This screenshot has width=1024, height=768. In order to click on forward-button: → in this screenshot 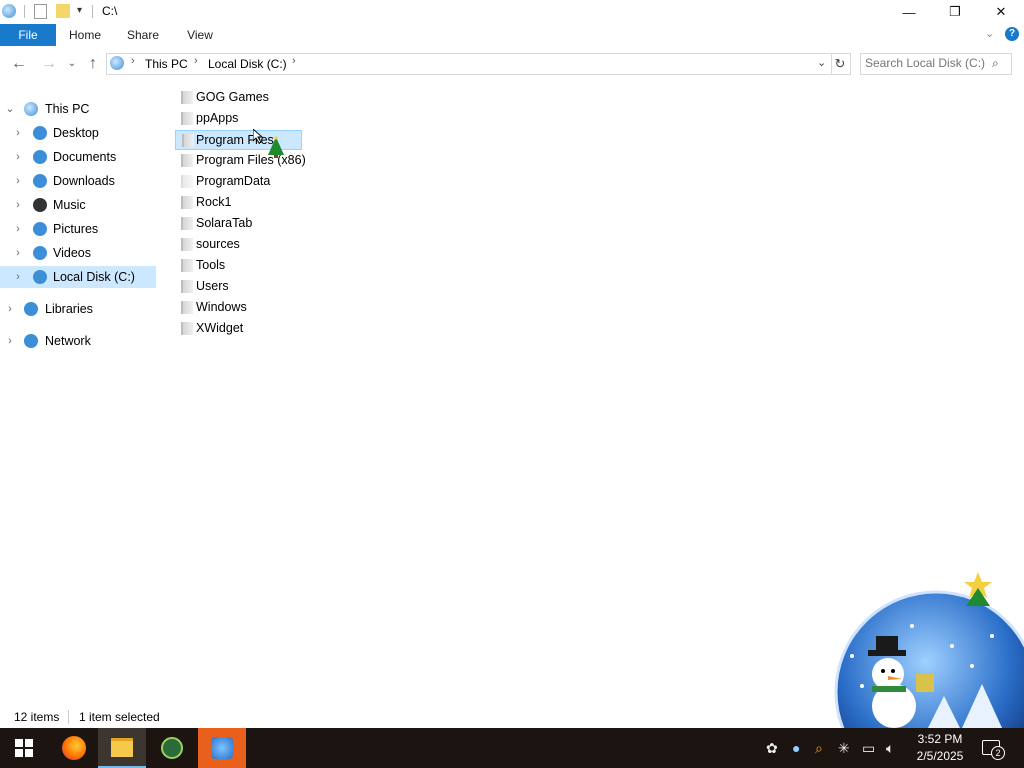, I will do `click(49, 64)`.